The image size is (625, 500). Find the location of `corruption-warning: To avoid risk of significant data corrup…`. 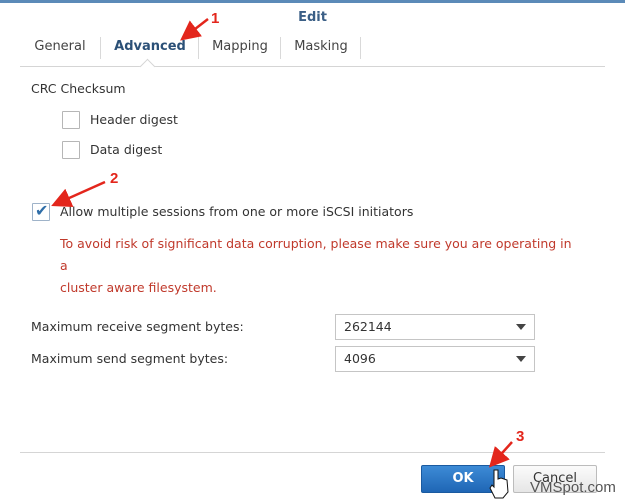

corruption-warning: To avoid risk of significant data corrup… is located at coordinates (320, 266).